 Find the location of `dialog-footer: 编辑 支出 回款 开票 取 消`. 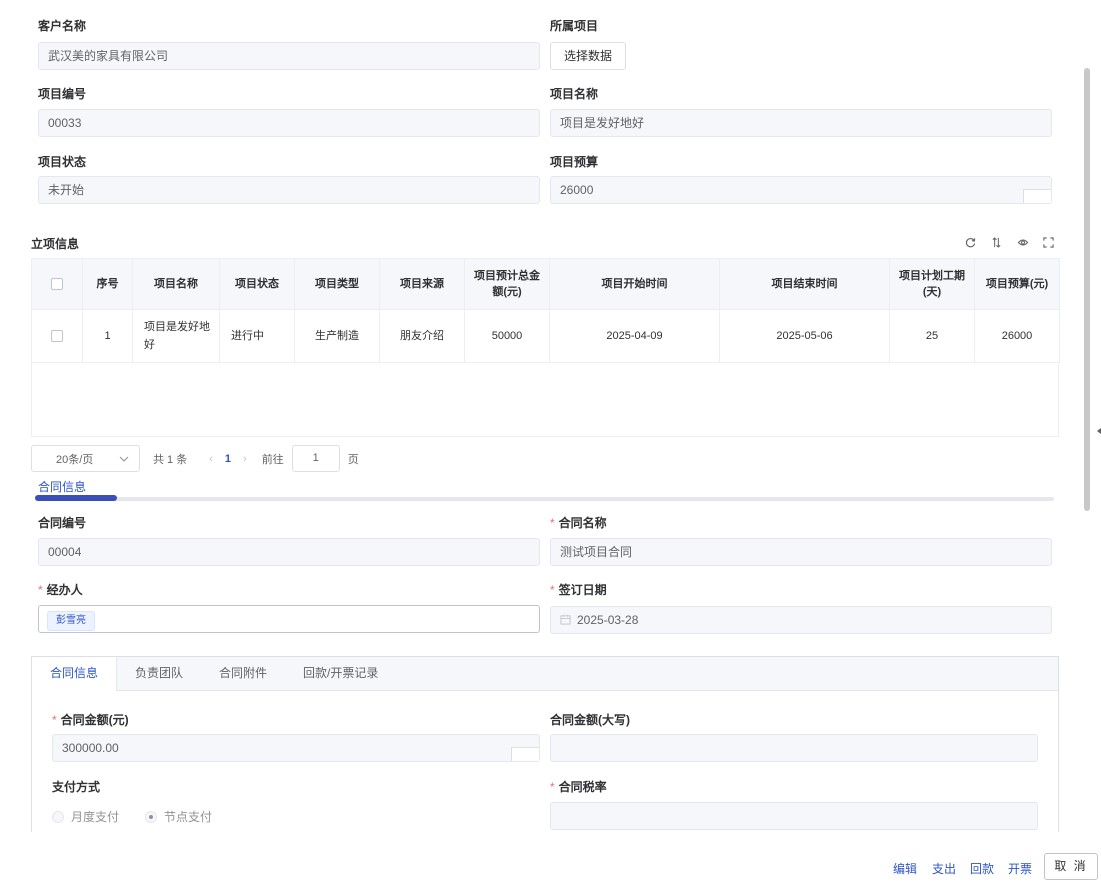

dialog-footer: 编辑 支出 回款 开票 取 消 is located at coordinates (550, 867).